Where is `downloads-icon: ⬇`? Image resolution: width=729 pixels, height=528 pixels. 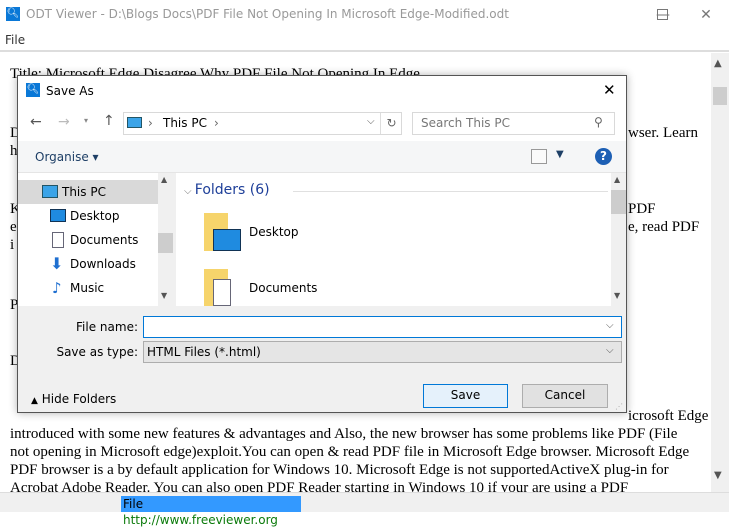 downloads-icon: ⬇ is located at coordinates (57, 263).